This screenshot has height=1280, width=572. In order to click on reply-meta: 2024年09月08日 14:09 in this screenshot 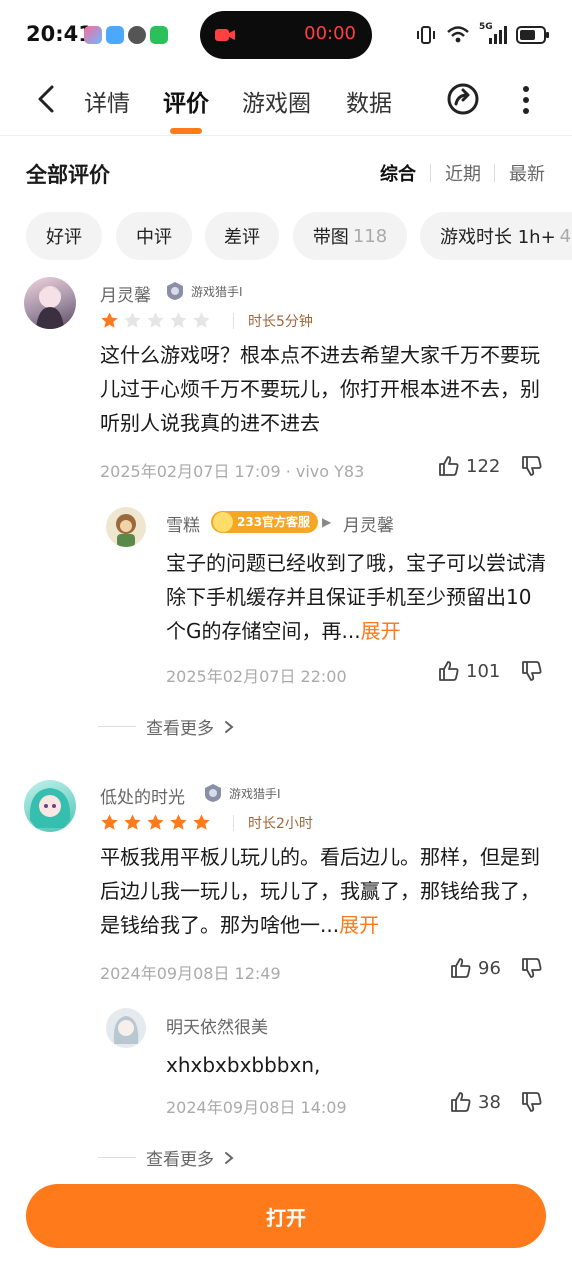, I will do `click(256, 1107)`.